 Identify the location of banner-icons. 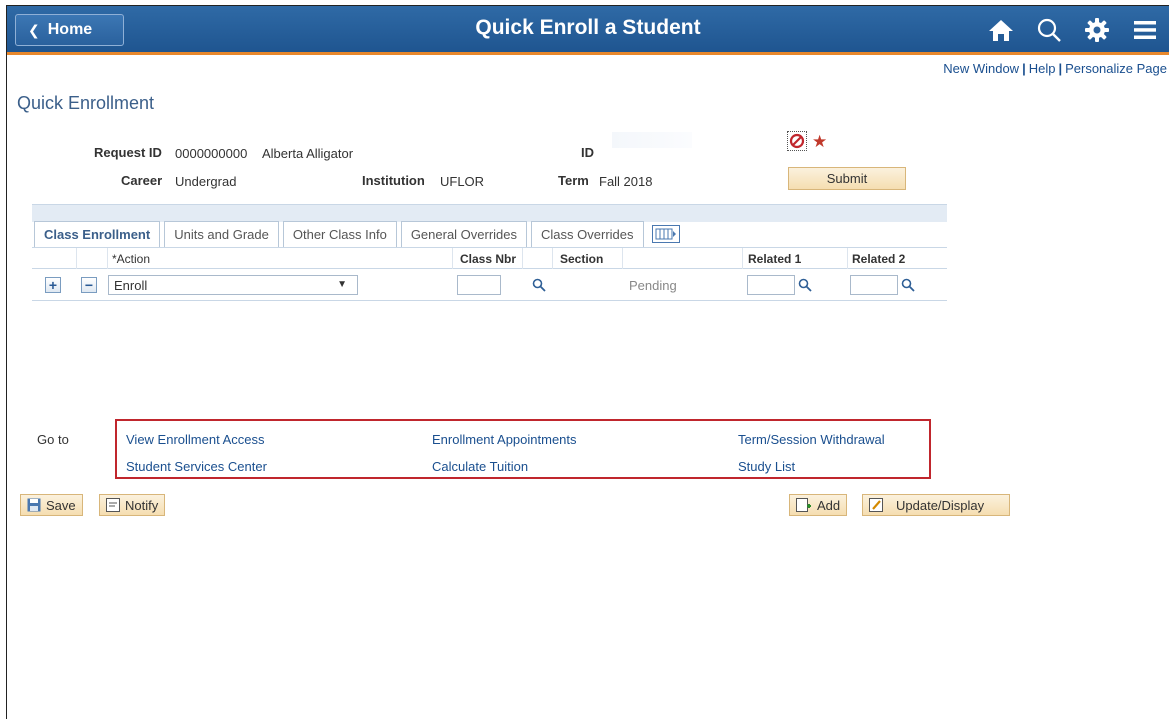
(1073, 30).